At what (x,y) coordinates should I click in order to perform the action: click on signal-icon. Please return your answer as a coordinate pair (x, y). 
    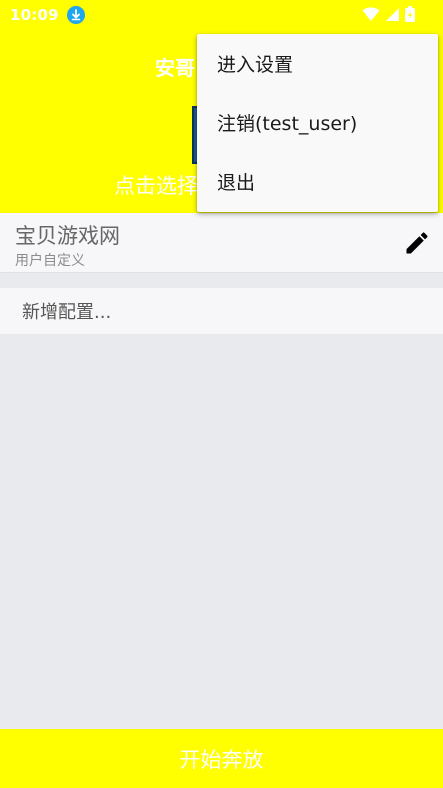
    Looking at the image, I should click on (392, 16).